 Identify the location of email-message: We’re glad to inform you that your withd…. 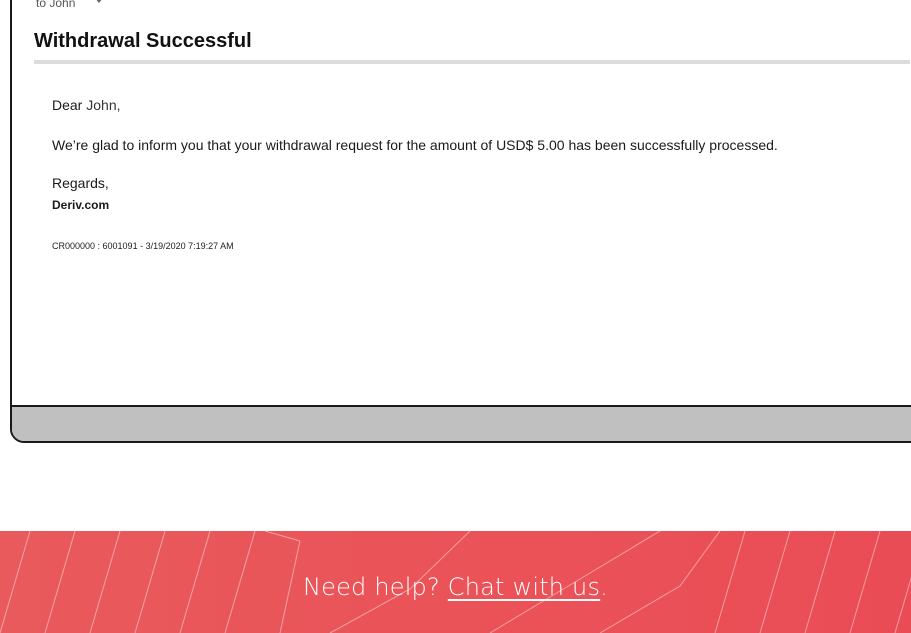
(415, 145).